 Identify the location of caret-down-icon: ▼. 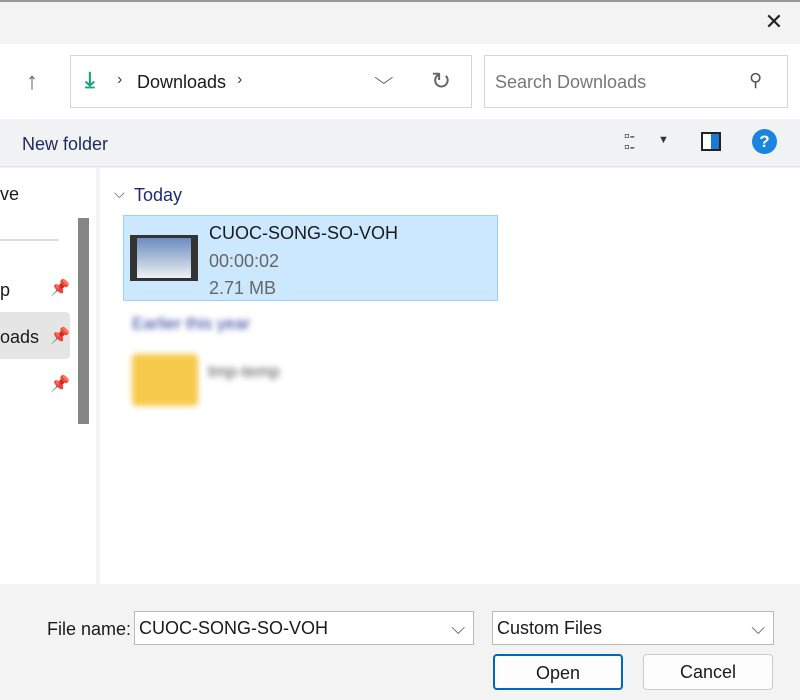
(663, 140).